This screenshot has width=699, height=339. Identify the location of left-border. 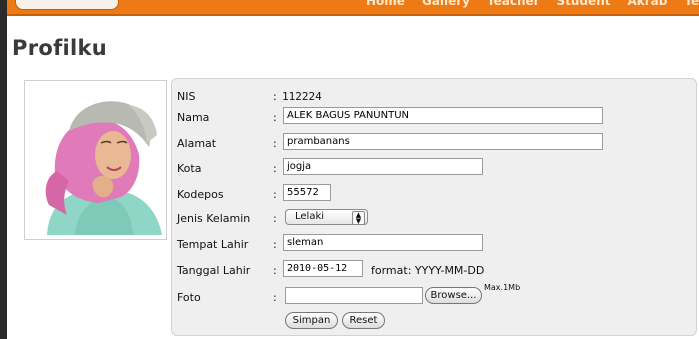
(3, 169).